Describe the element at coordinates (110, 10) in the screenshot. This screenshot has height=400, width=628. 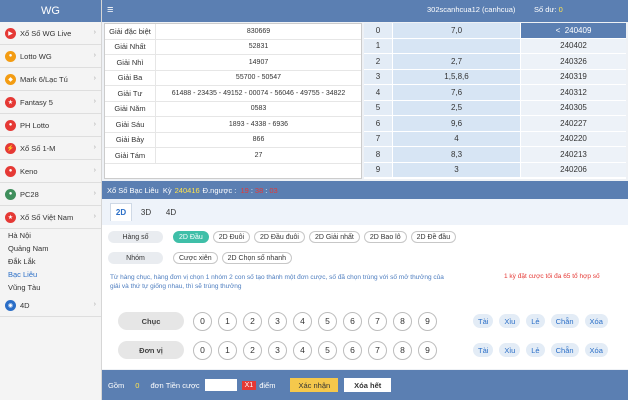
I see `menu-icon: ≡` at that location.